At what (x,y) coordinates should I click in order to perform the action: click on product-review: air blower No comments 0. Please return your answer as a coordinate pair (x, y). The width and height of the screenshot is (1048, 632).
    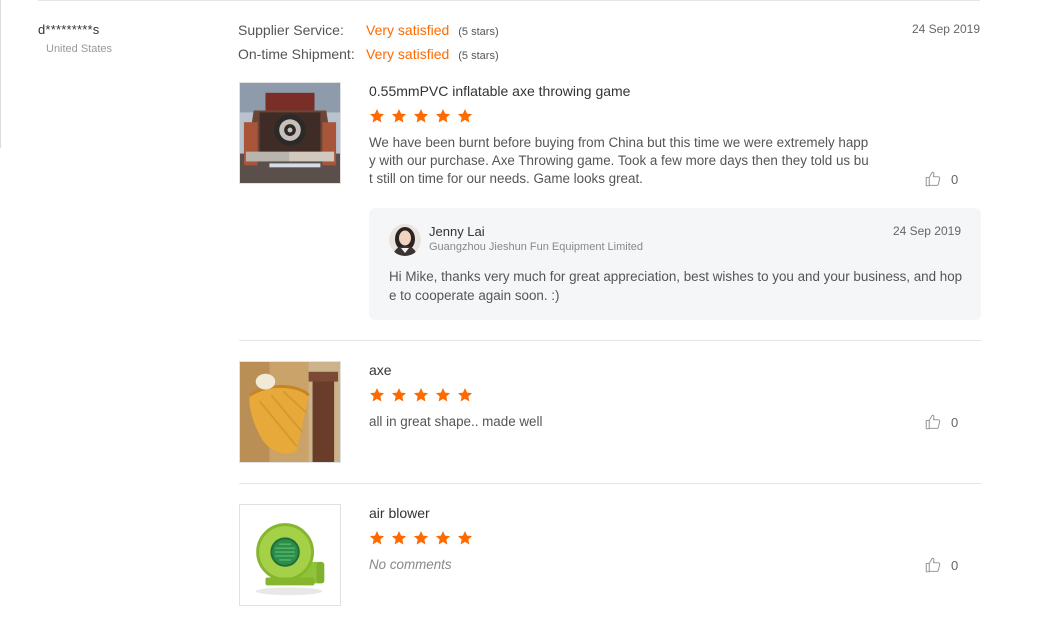
    Looking at the image, I should click on (610, 555).